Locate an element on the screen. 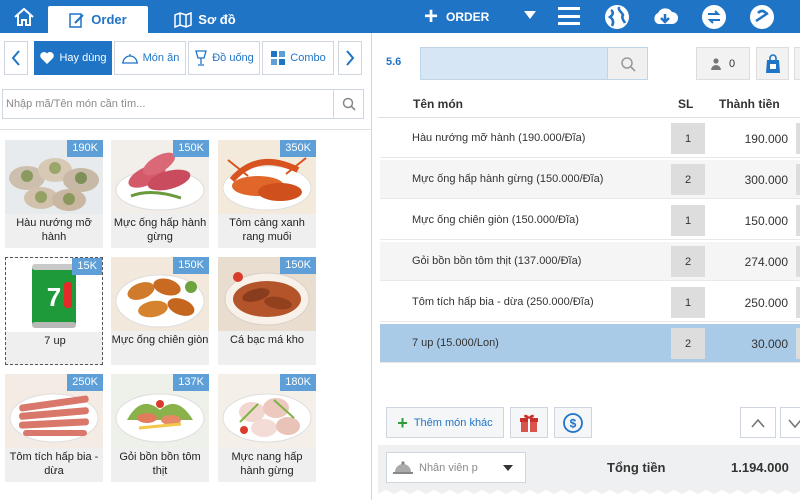 This screenshot has width=800, height=500. price-badge: 137K is located at coordinates (191, 382).